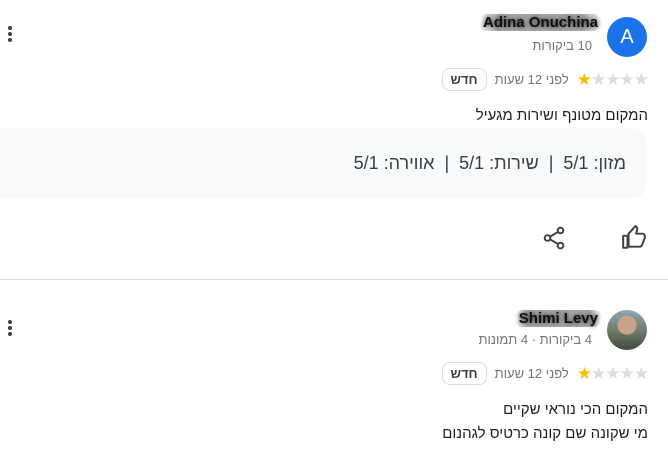 Image resolution: width=668 pixels, height=458 pixels. What do you see at coordinates (545, 433) in the screenshot?
I see `review-text-line: מי שקונה שם קונה כרטיס לגהנום` at bounding box center [545, 433].